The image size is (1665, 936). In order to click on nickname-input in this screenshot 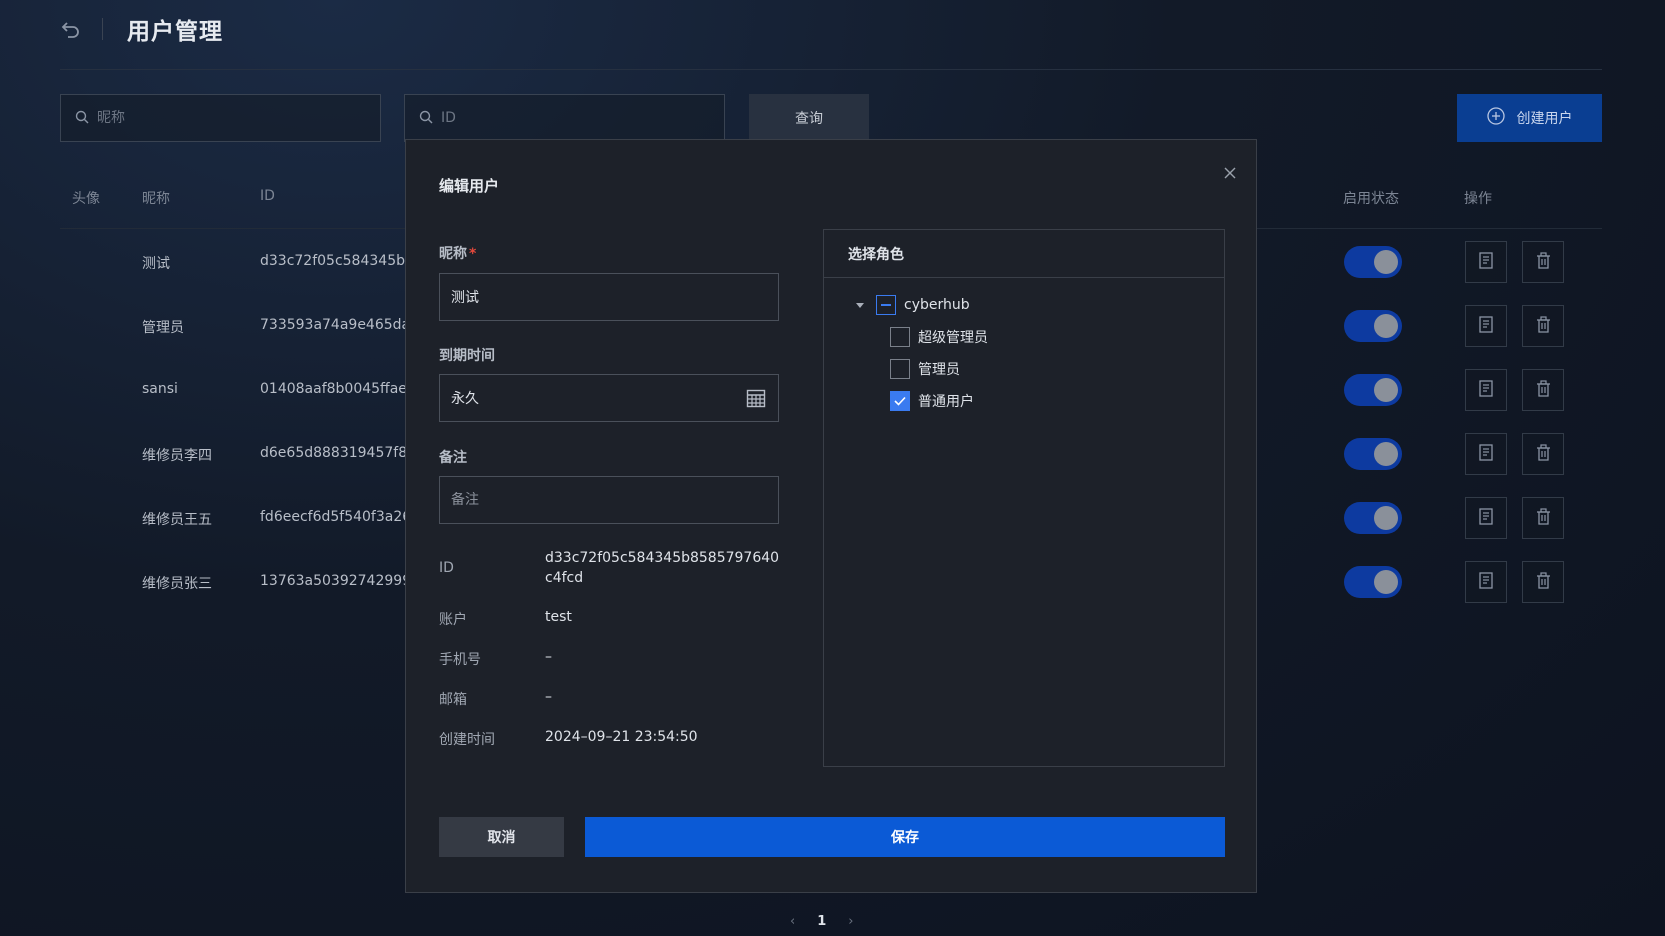, I will do `click(609, 297)`.